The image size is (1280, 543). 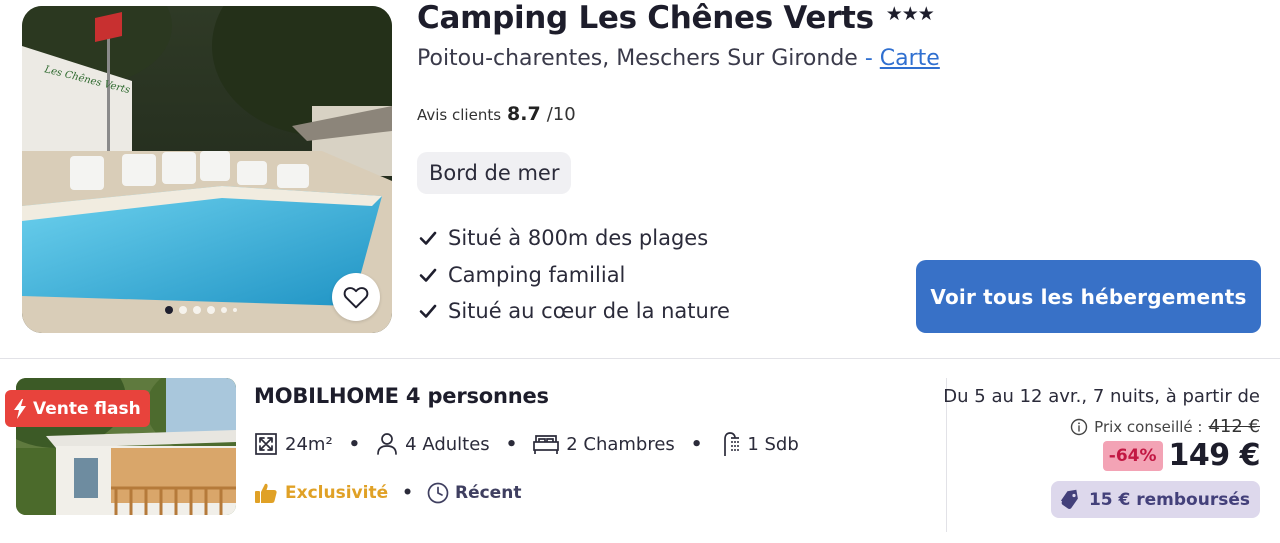 What do you see at coordinates (309, 444) in the screenshot?
I see `spec-area-value: 24m²` at bounding box center [309, 444].